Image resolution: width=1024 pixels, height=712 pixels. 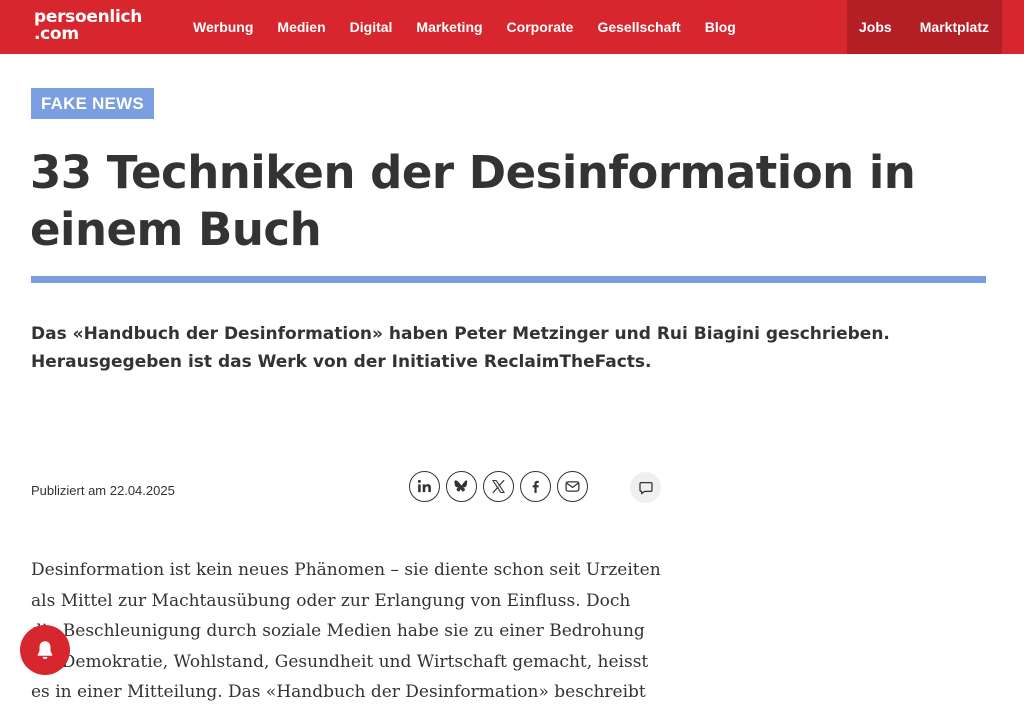 I want to click on linkedin-icon, so click(x=424, y=486).